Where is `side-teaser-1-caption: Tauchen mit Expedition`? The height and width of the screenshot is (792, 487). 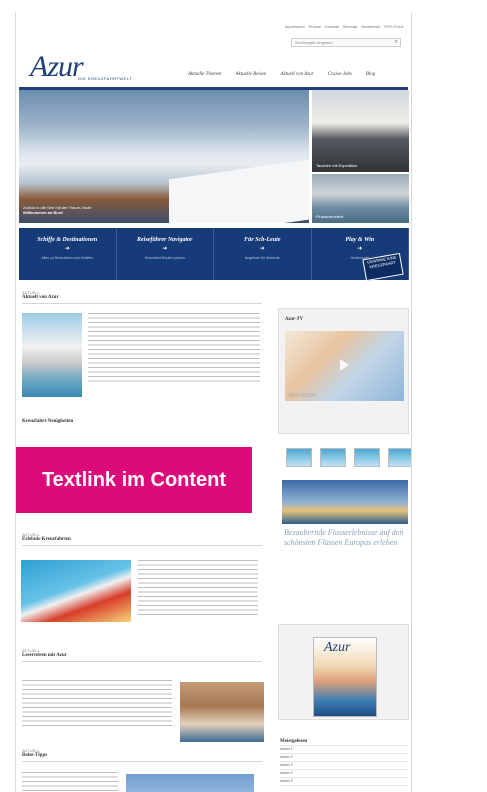
side-teaser-1-caption: Tauchen mit Expedition is located at coordinates (337, 165).